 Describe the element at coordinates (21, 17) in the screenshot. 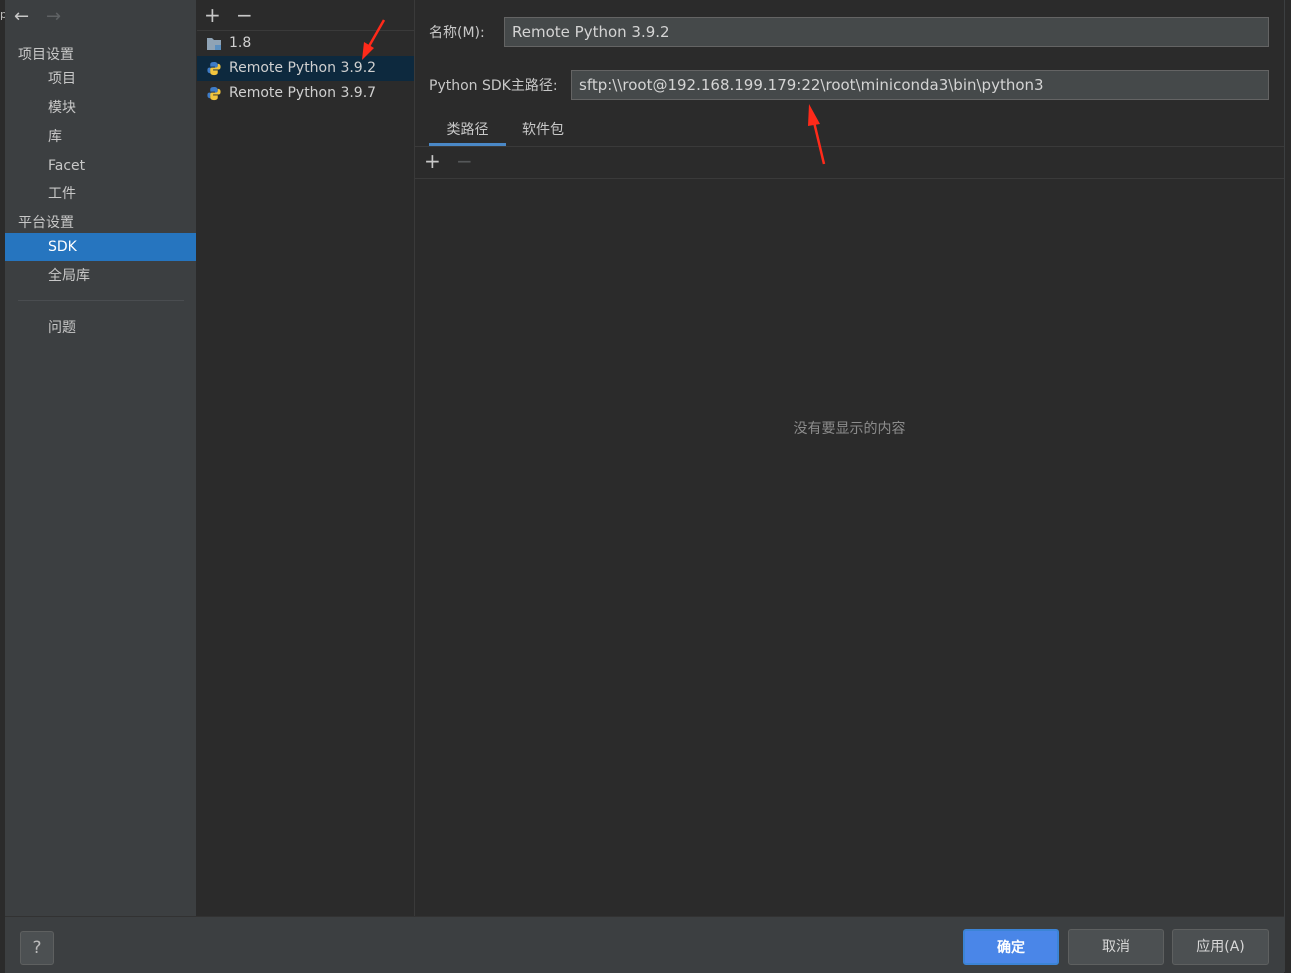

I see `back-arrow-icon: ←` at that location.